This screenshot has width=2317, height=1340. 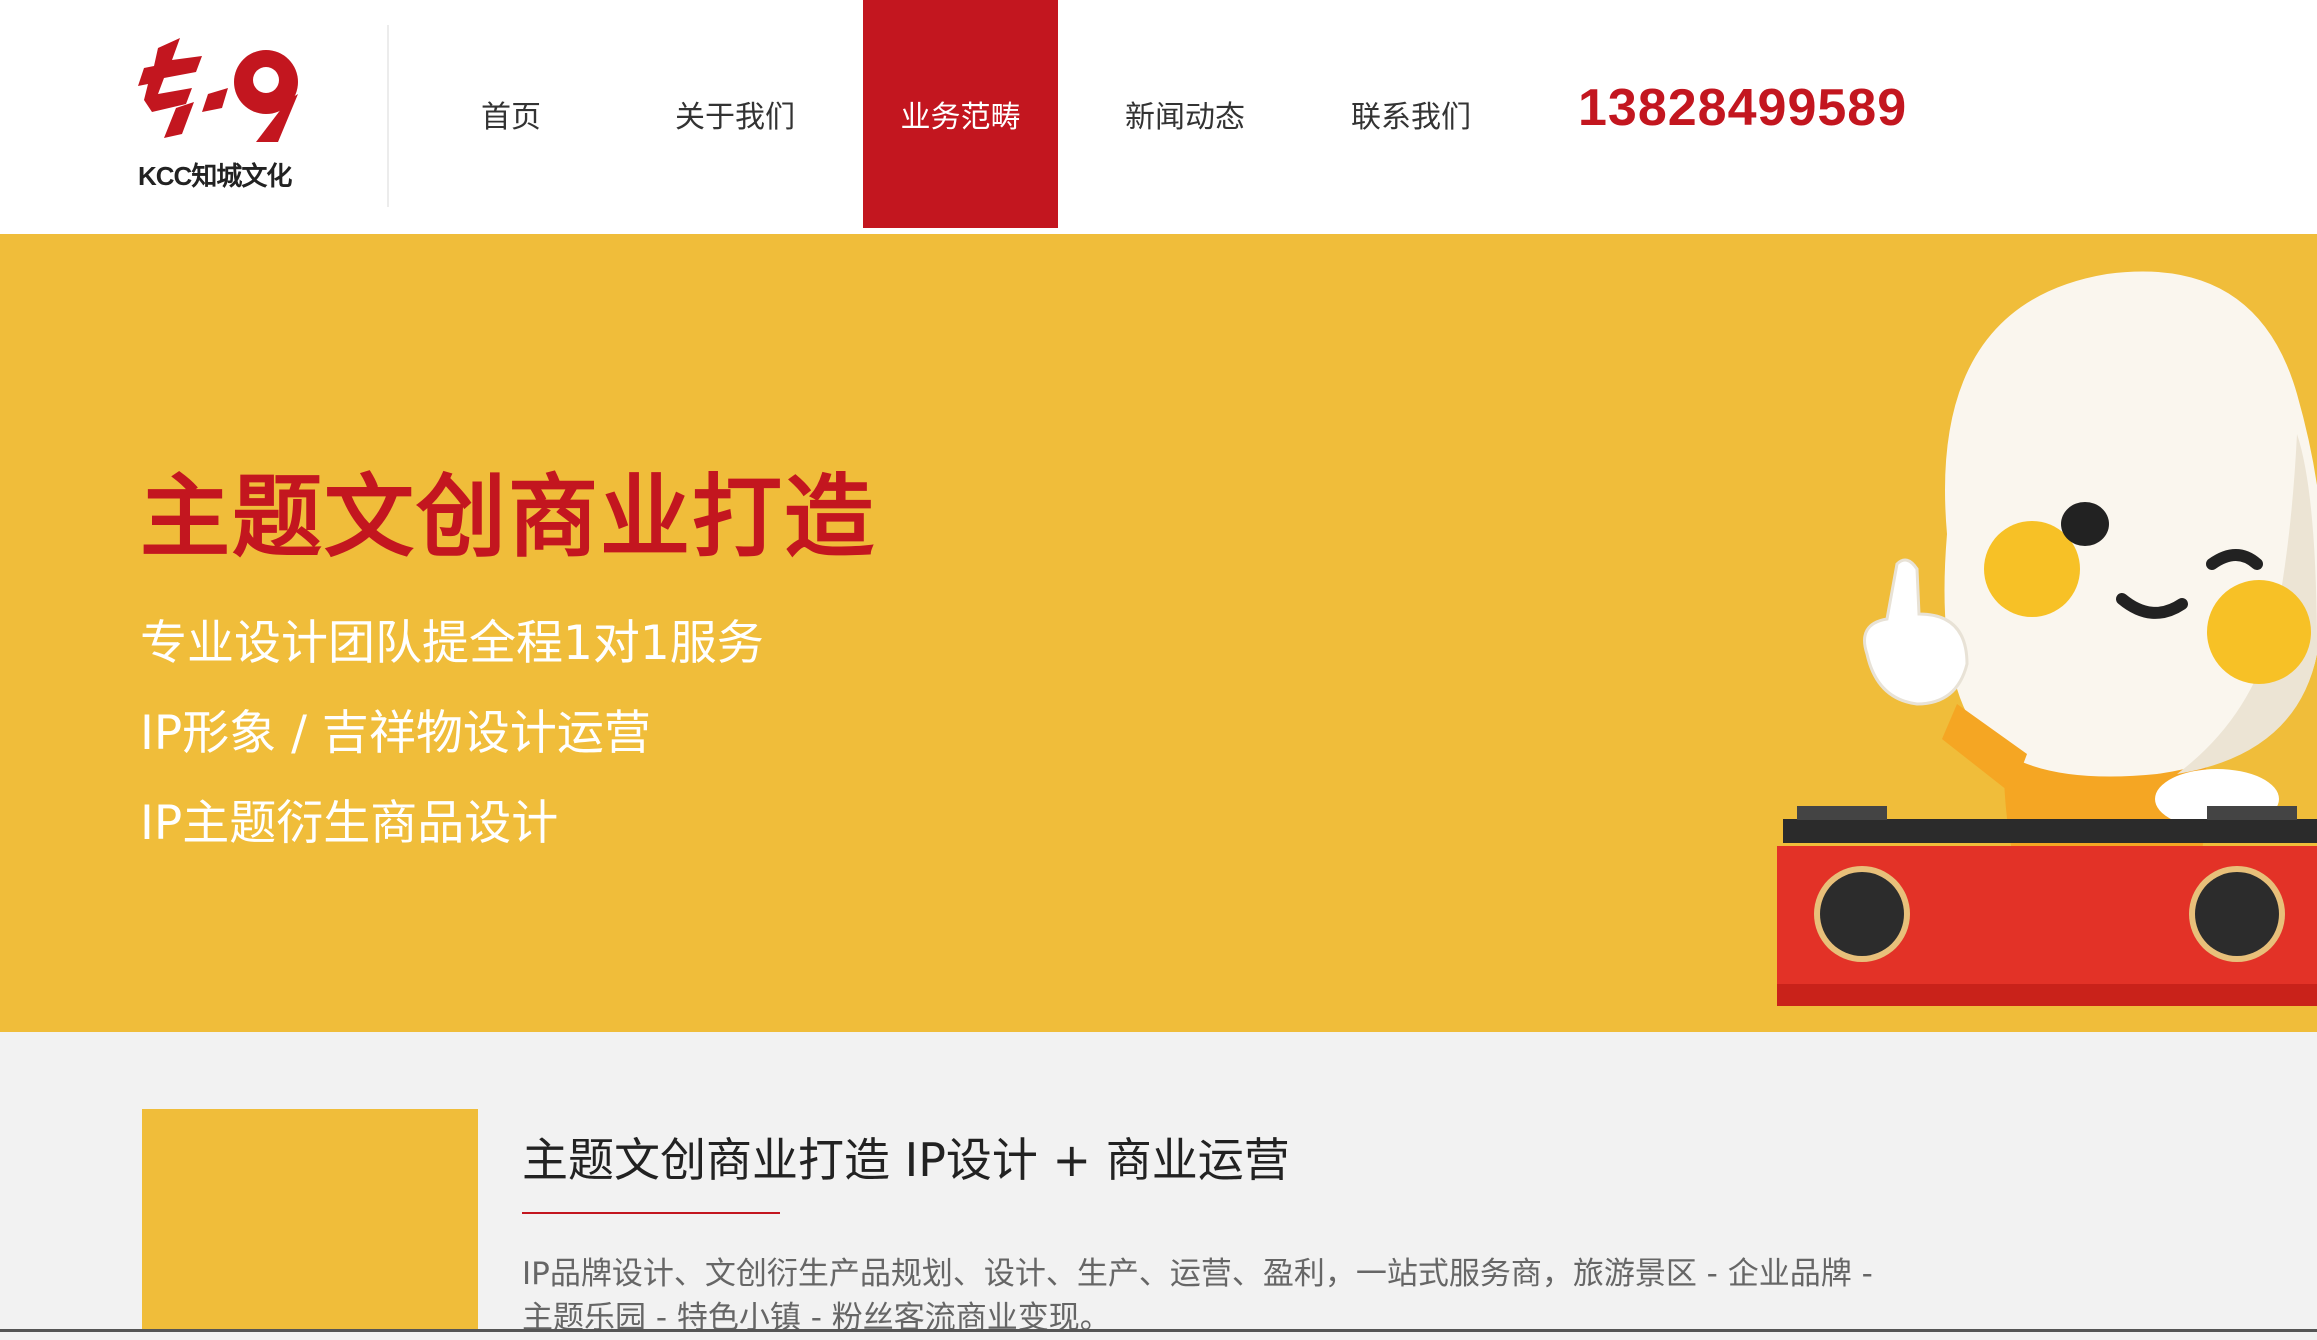 What do you see at coordinates (452, 643) in the screenshot?
I see `banner-line-1: 专业设计团队提全程1对1服务` at bounding box center [452, 643].